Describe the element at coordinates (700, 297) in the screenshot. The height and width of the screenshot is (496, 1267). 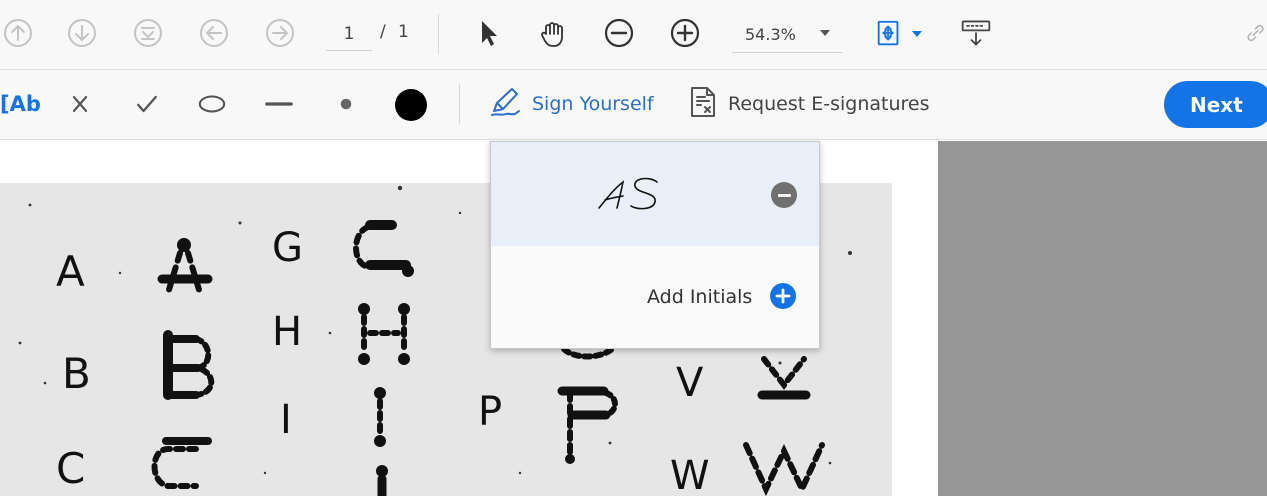
I see `add-initials-label: Add Initials` at that location.